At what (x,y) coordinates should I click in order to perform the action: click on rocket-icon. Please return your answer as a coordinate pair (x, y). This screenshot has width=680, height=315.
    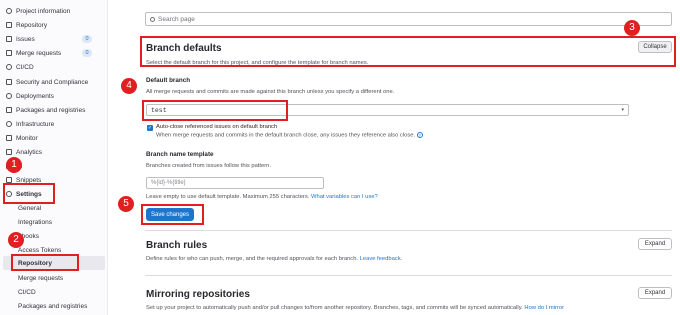
    Looking at the image, I should click on (9, 67).